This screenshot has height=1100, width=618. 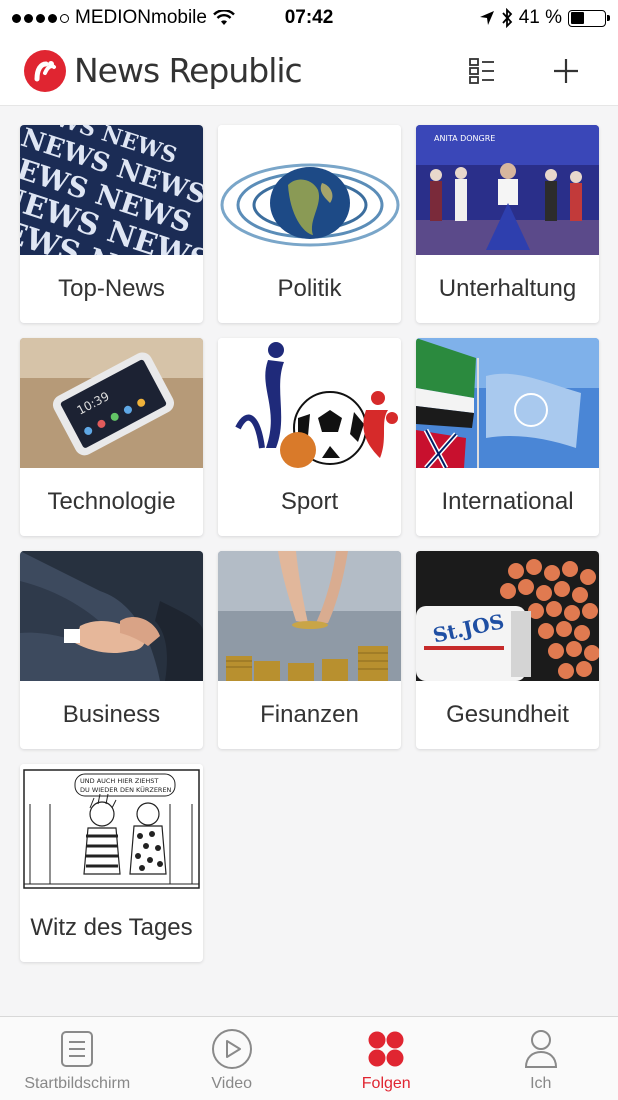 I want to click on tab-label: Startbildschirm, so click(x=77, y=1083).